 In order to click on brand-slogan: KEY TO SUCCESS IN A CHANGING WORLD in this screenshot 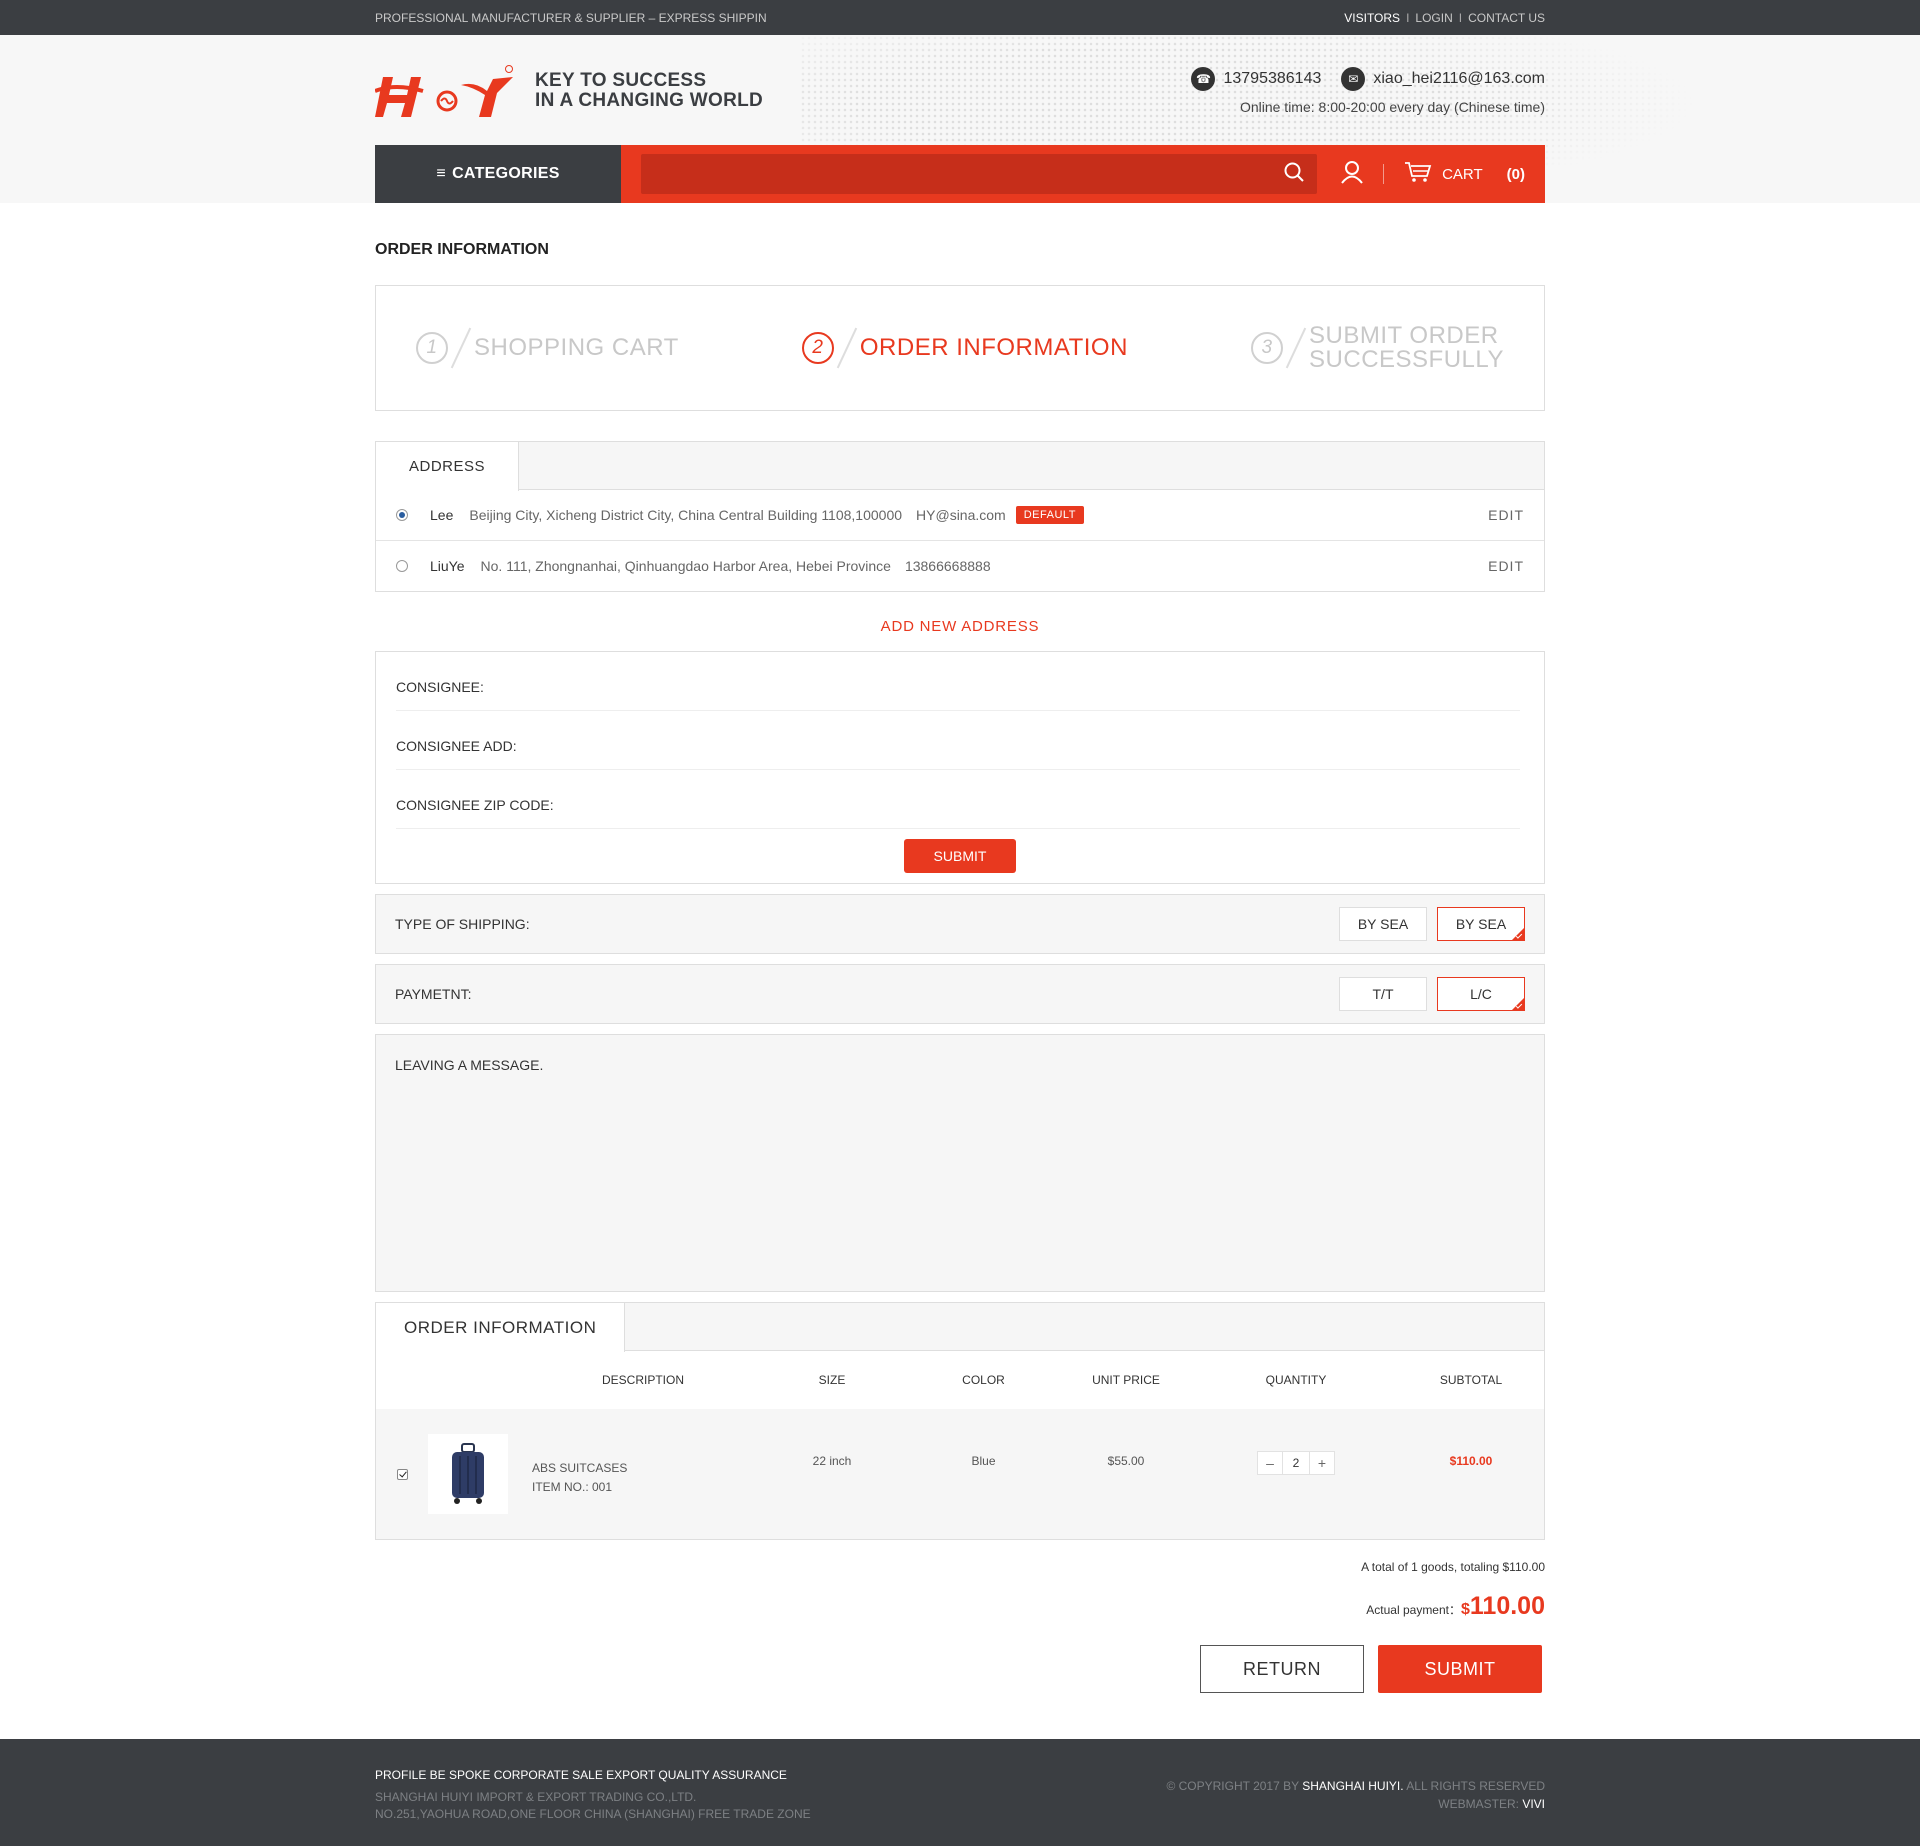, I will do `click(649, 91)`.